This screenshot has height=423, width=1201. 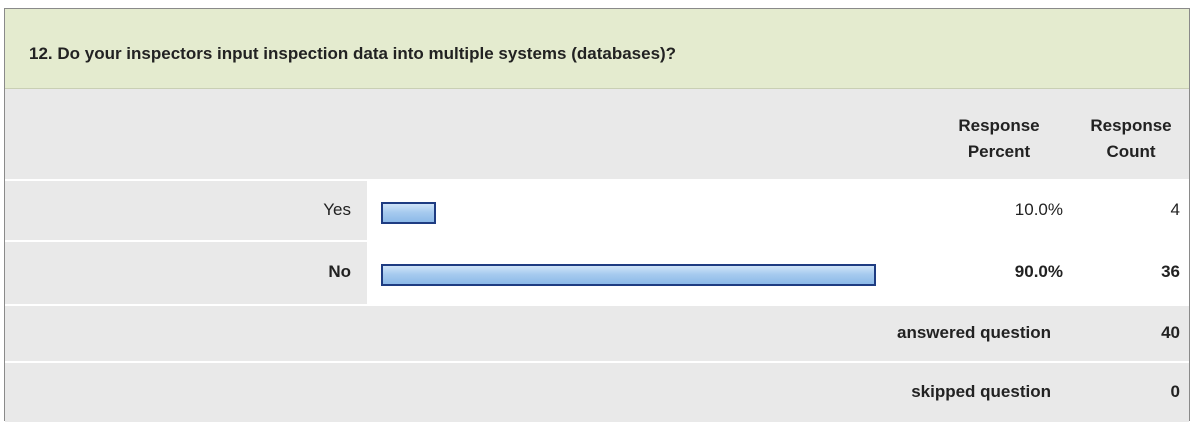 I want to click on percent-value-no: 90.0%, so click(x=1038, y=271).